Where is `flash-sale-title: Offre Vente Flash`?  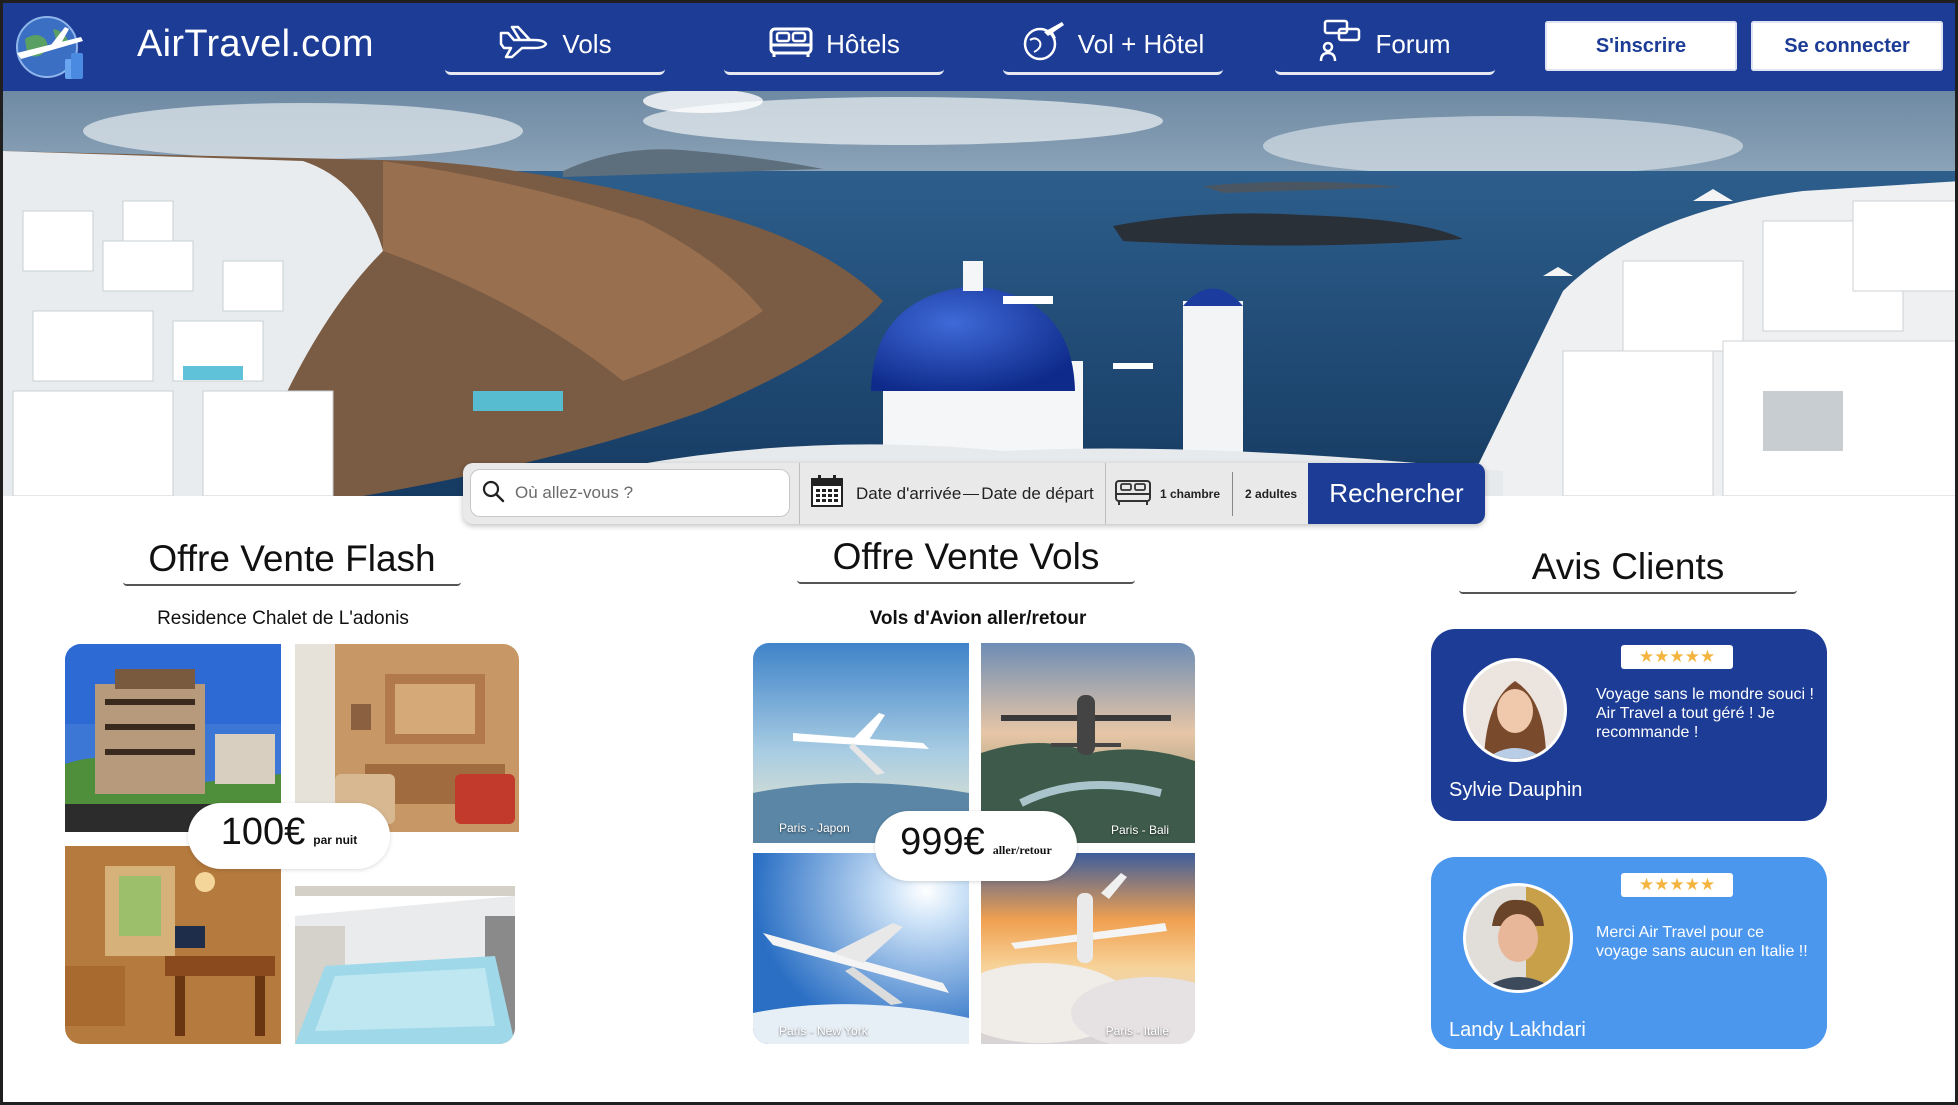 flash-sale-title: Offre Vente Flash is located at coordinates (292, 562).